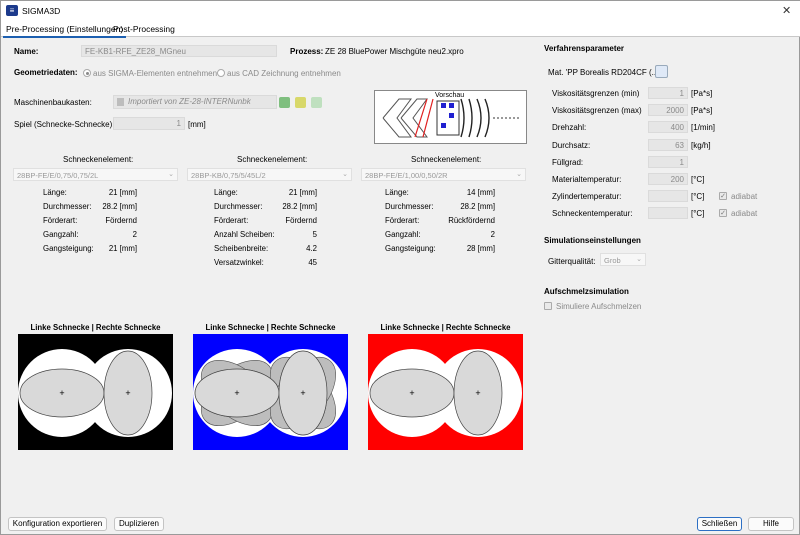 The image size is (800, 535). I want to click on param-field-4: 1, so click(668, 162).